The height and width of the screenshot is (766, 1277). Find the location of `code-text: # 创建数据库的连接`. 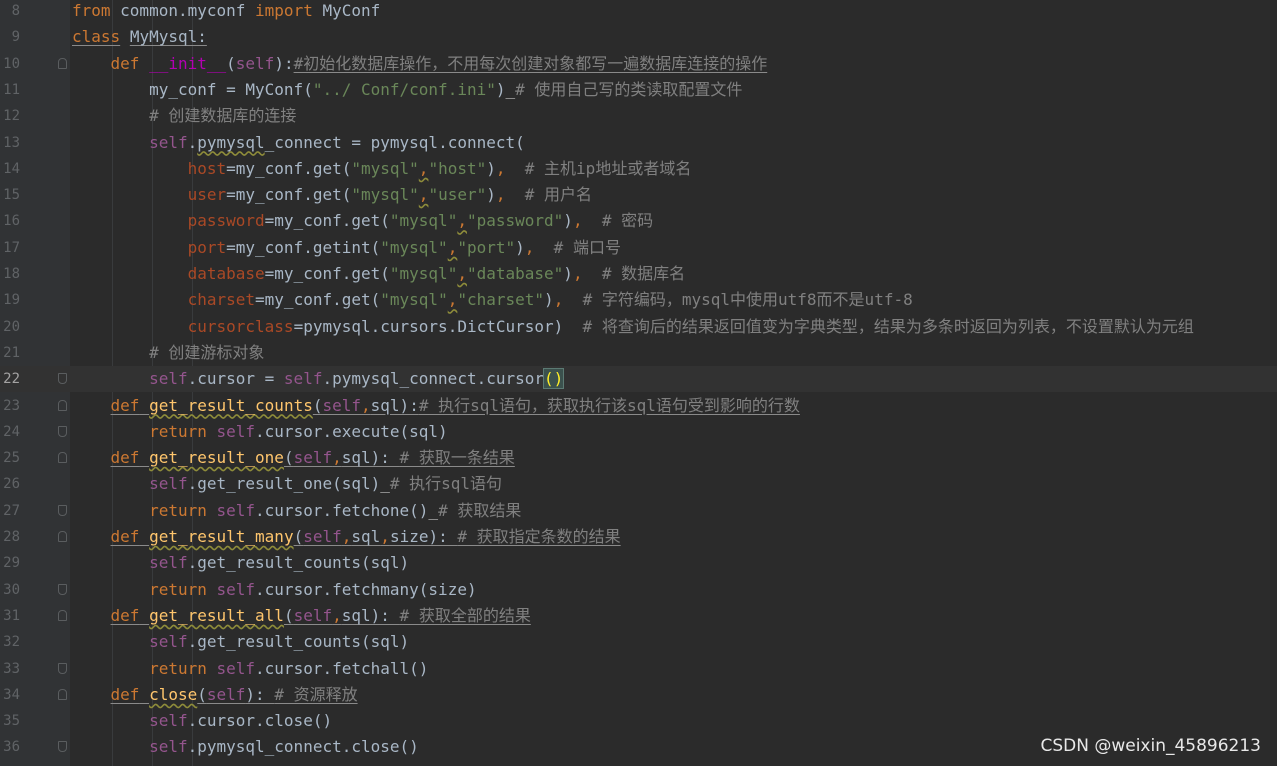

code-text: # 创建数据库的连接 is located at coordinates (184, 116).